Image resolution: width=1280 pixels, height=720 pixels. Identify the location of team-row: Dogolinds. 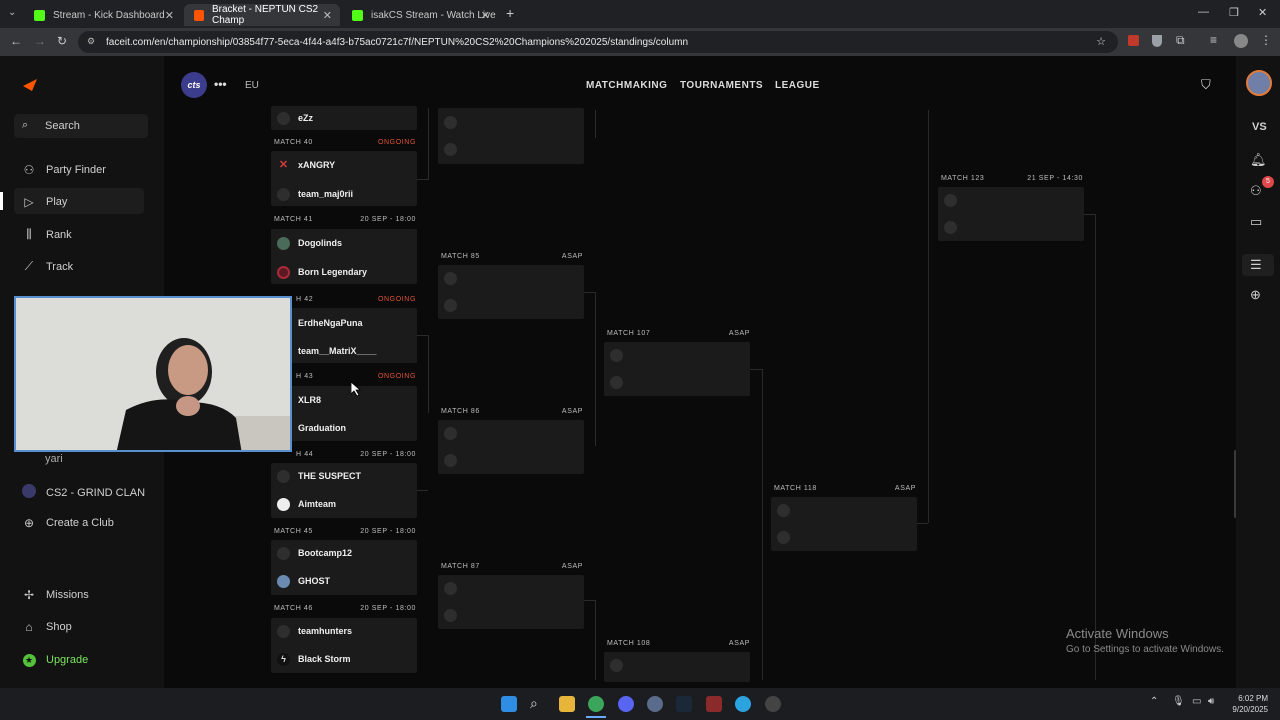
(309, 243).